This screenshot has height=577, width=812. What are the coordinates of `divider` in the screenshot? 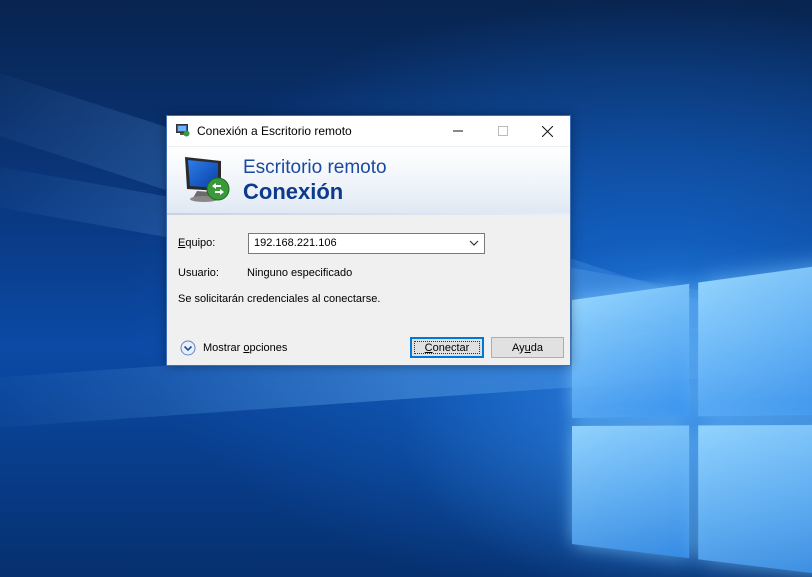 It's located at (368, 214).